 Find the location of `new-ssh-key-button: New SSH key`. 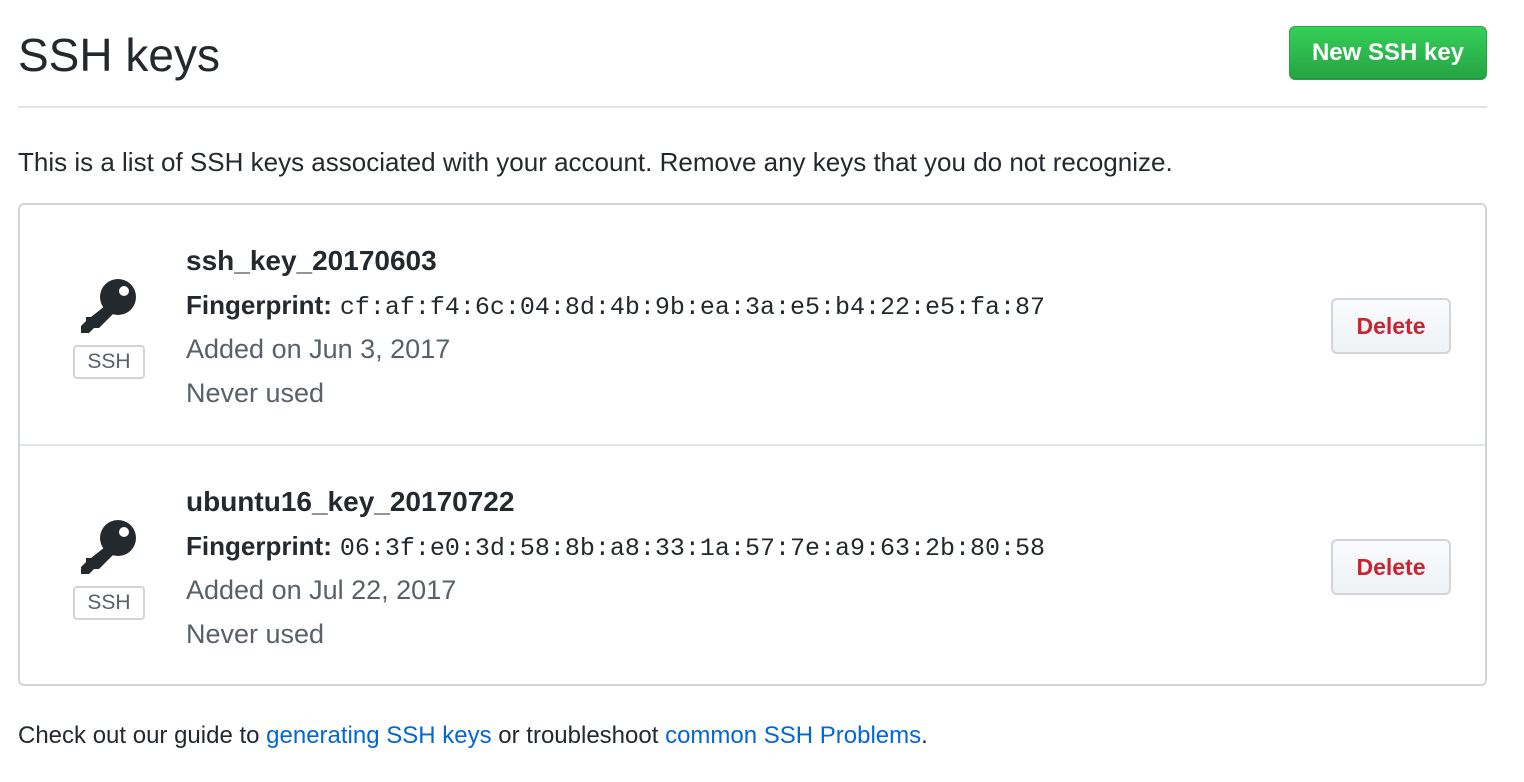

new-ssh-key-button: New SSH key is located at coordinates (1388, 53).